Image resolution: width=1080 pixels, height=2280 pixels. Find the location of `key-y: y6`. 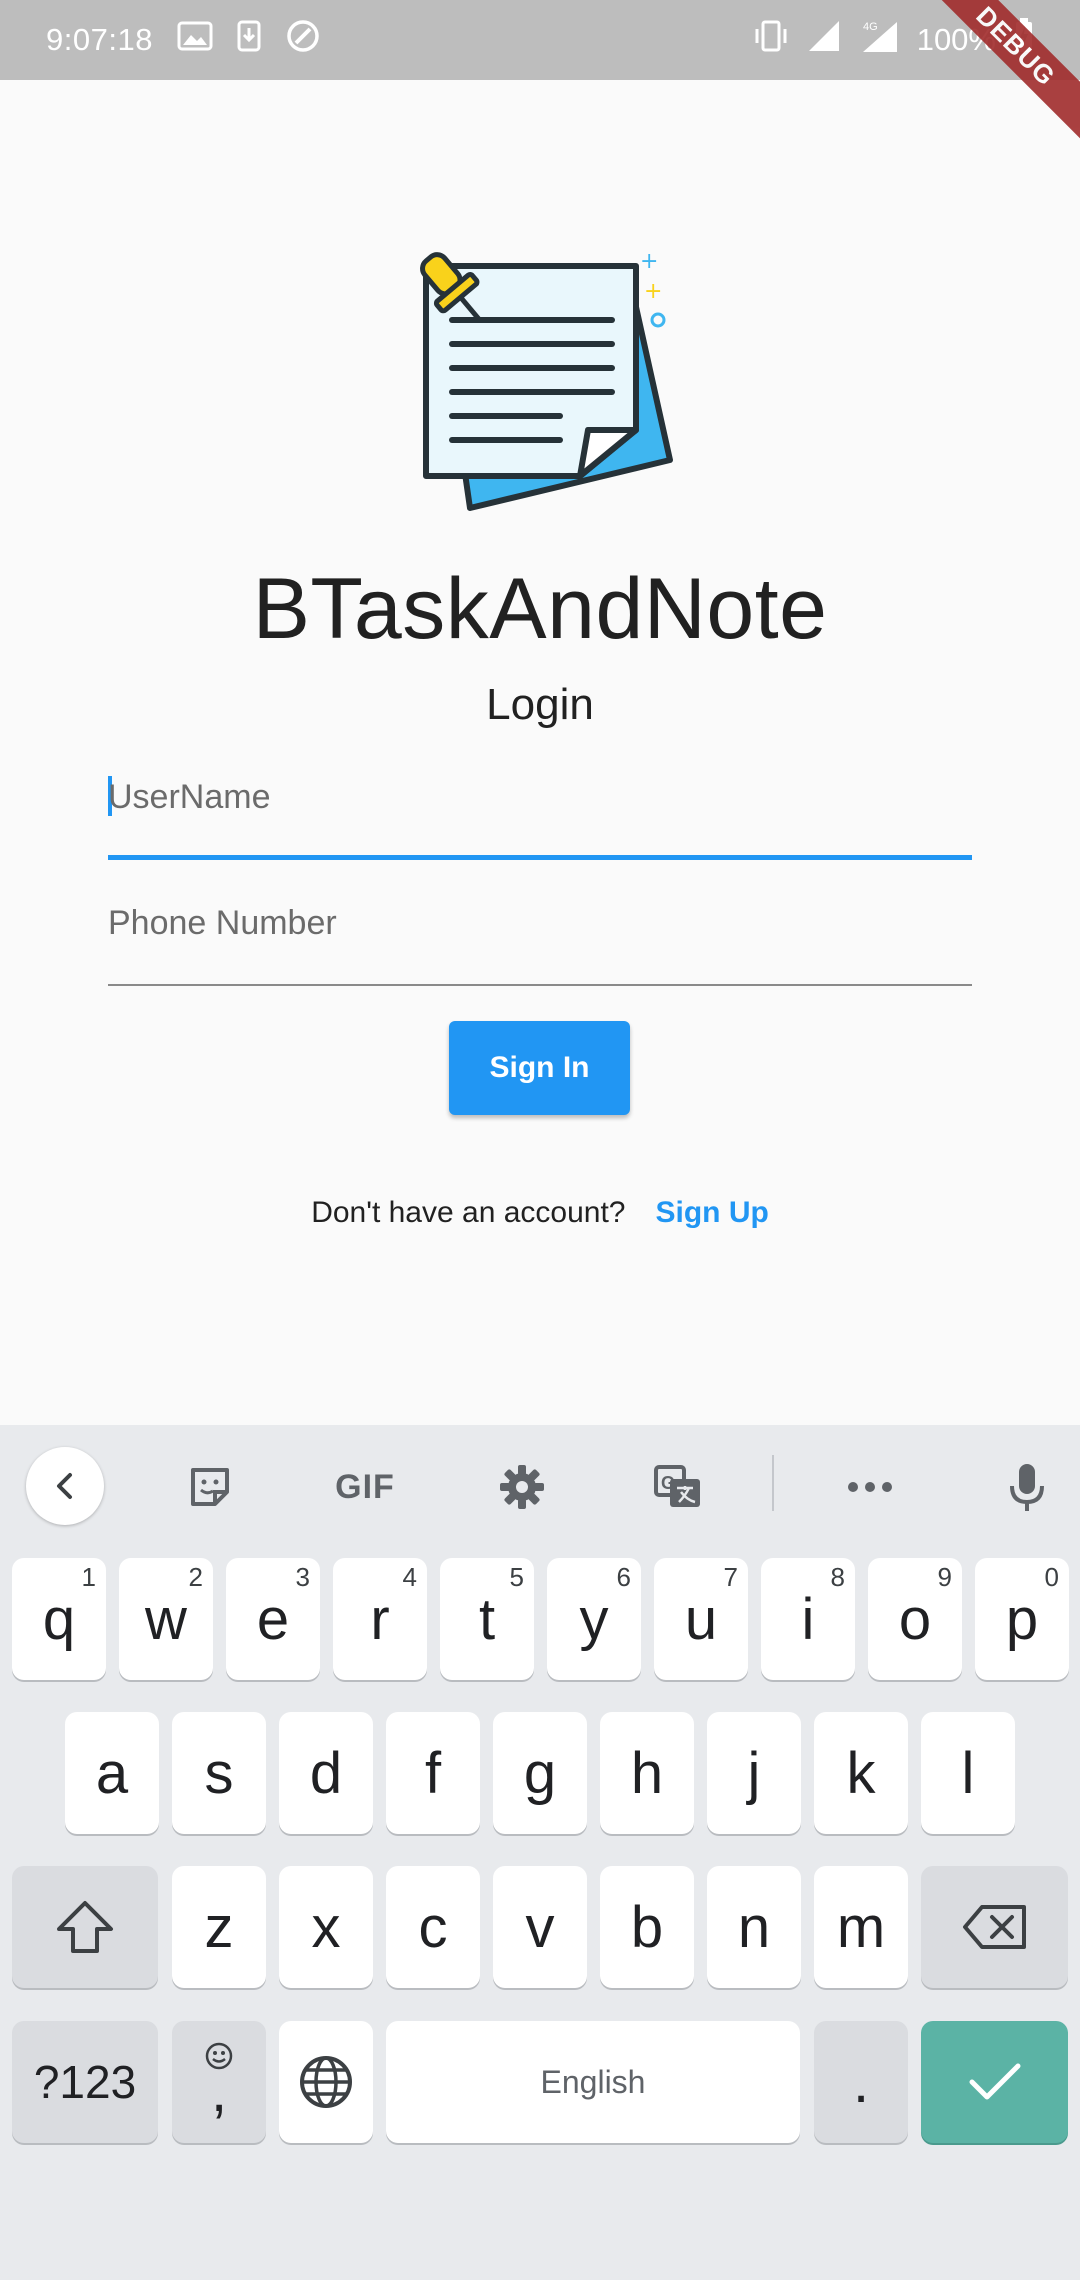

key-y: y6 is located at coordinates (594, 1619).